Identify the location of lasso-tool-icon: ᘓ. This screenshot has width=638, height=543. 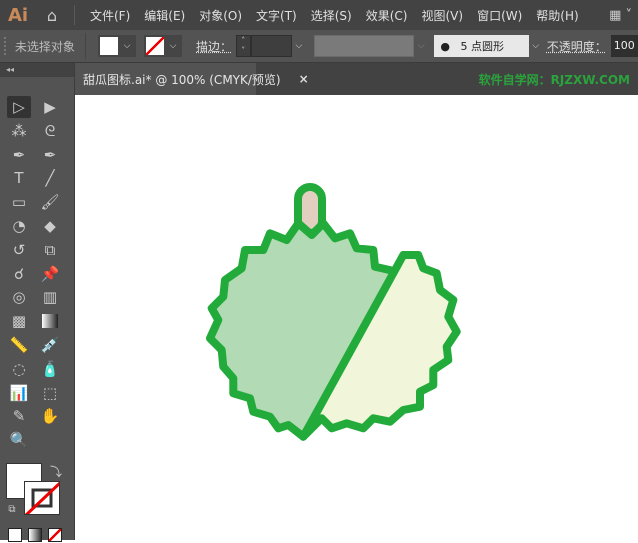
(50, 131).